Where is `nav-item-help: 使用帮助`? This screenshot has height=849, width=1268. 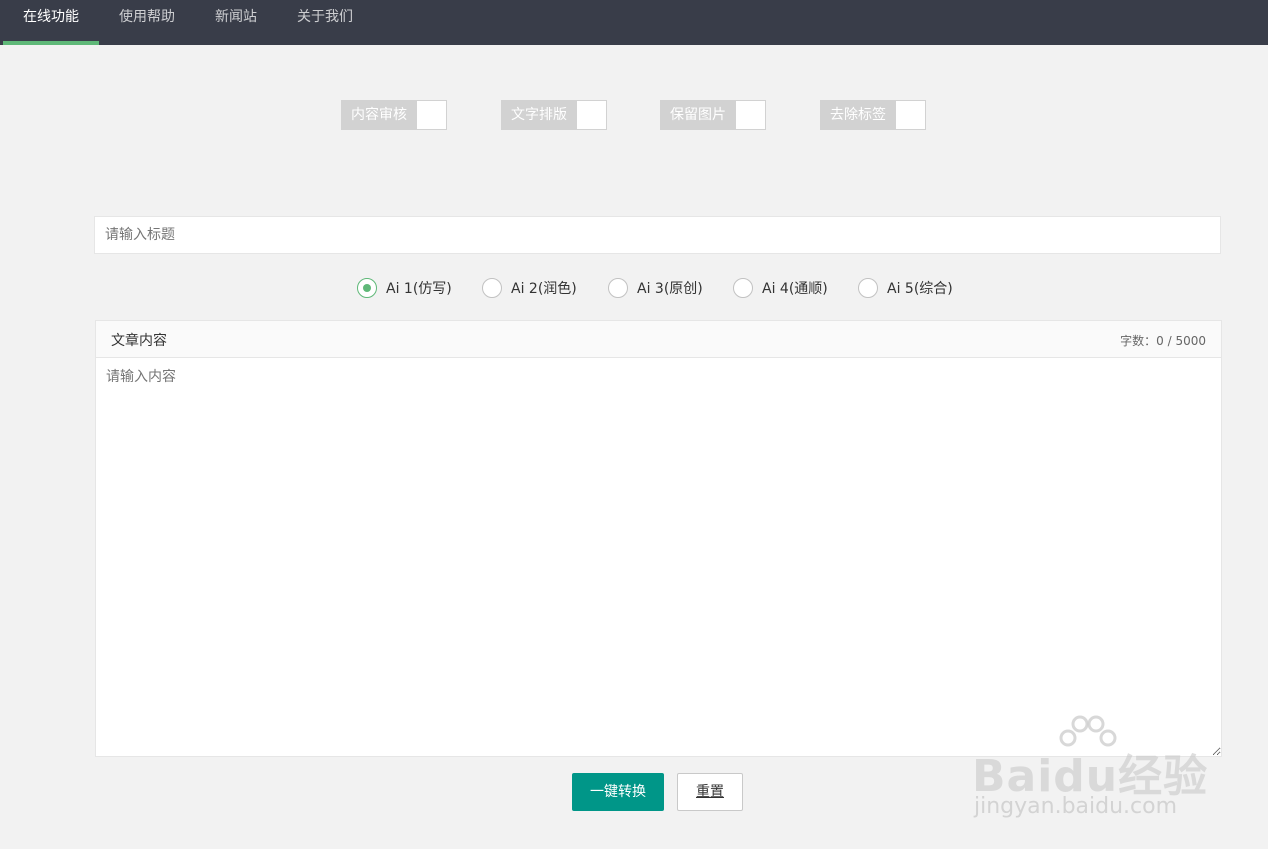 nav-item-help: 使用帮助 is located at coordinates (147, 22).